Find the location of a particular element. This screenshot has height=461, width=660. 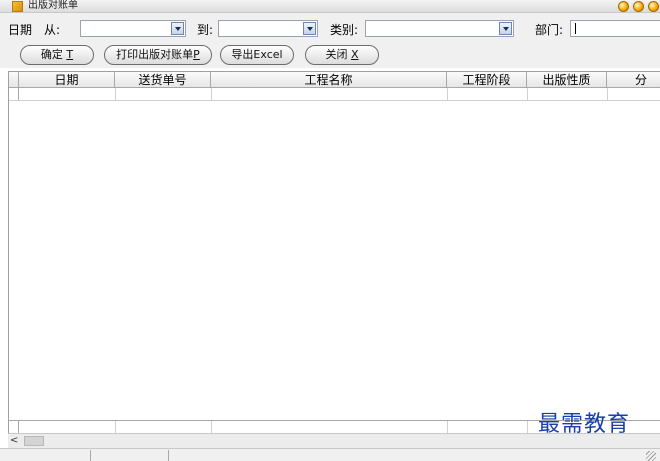

maximize-icon is located at coordinates (638, 6).